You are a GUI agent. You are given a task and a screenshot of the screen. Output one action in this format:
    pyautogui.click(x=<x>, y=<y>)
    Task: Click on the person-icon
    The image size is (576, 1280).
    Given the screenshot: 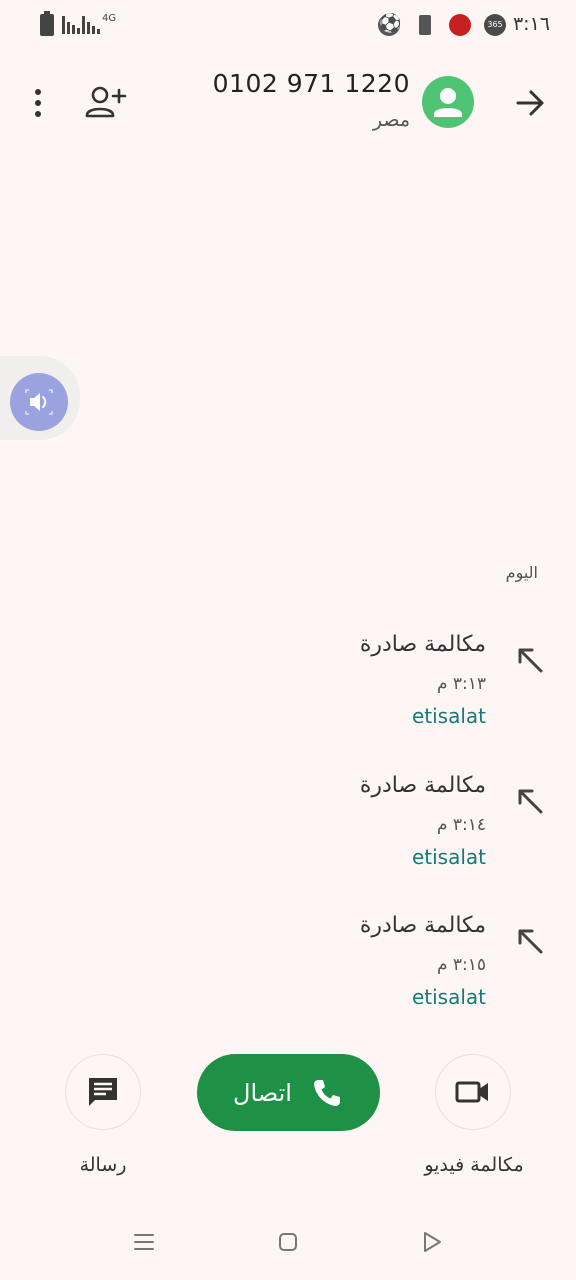 What is the action you would take?
    pyautogui.click(x=448, y=102)
    